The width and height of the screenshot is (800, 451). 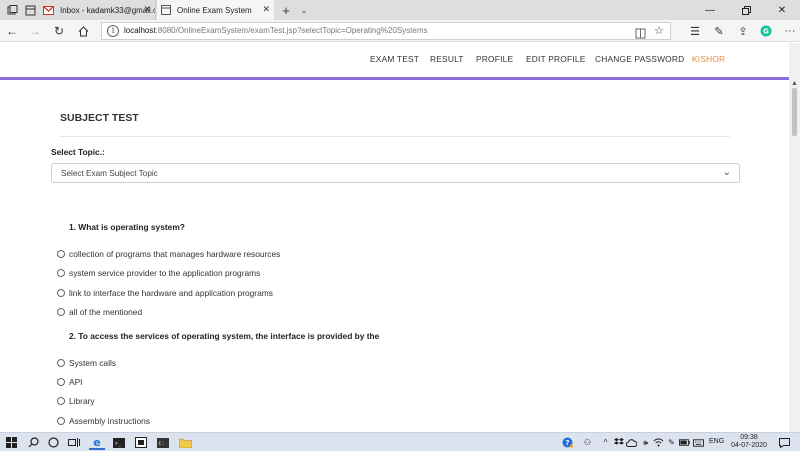 What do you see at coordinates (716, 441) in the screenshot?
I see `language-indicator: ENG` at bounding box center [716, 441].